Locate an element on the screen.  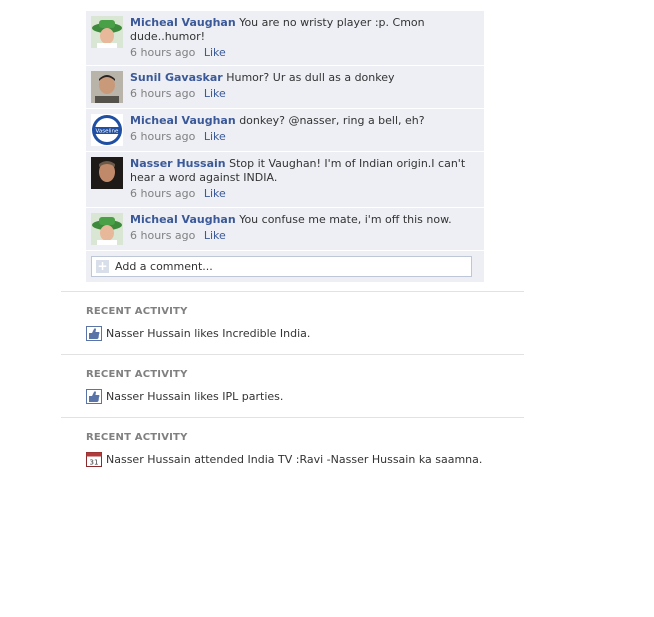
avatar: Vaseline is located at coordinates (107, 130).